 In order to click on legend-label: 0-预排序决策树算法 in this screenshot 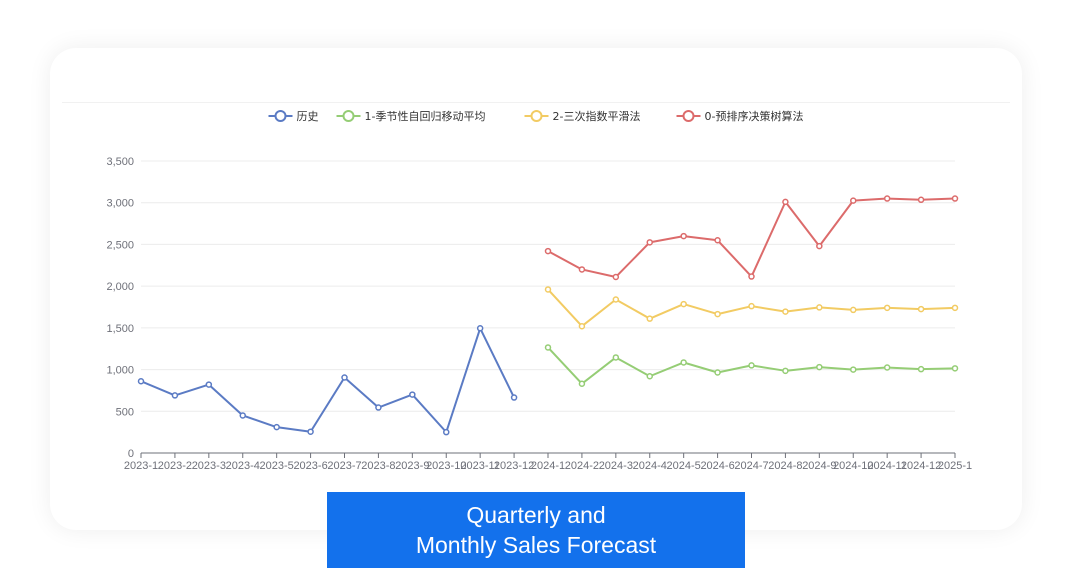, I will do `click(754, 116)`.